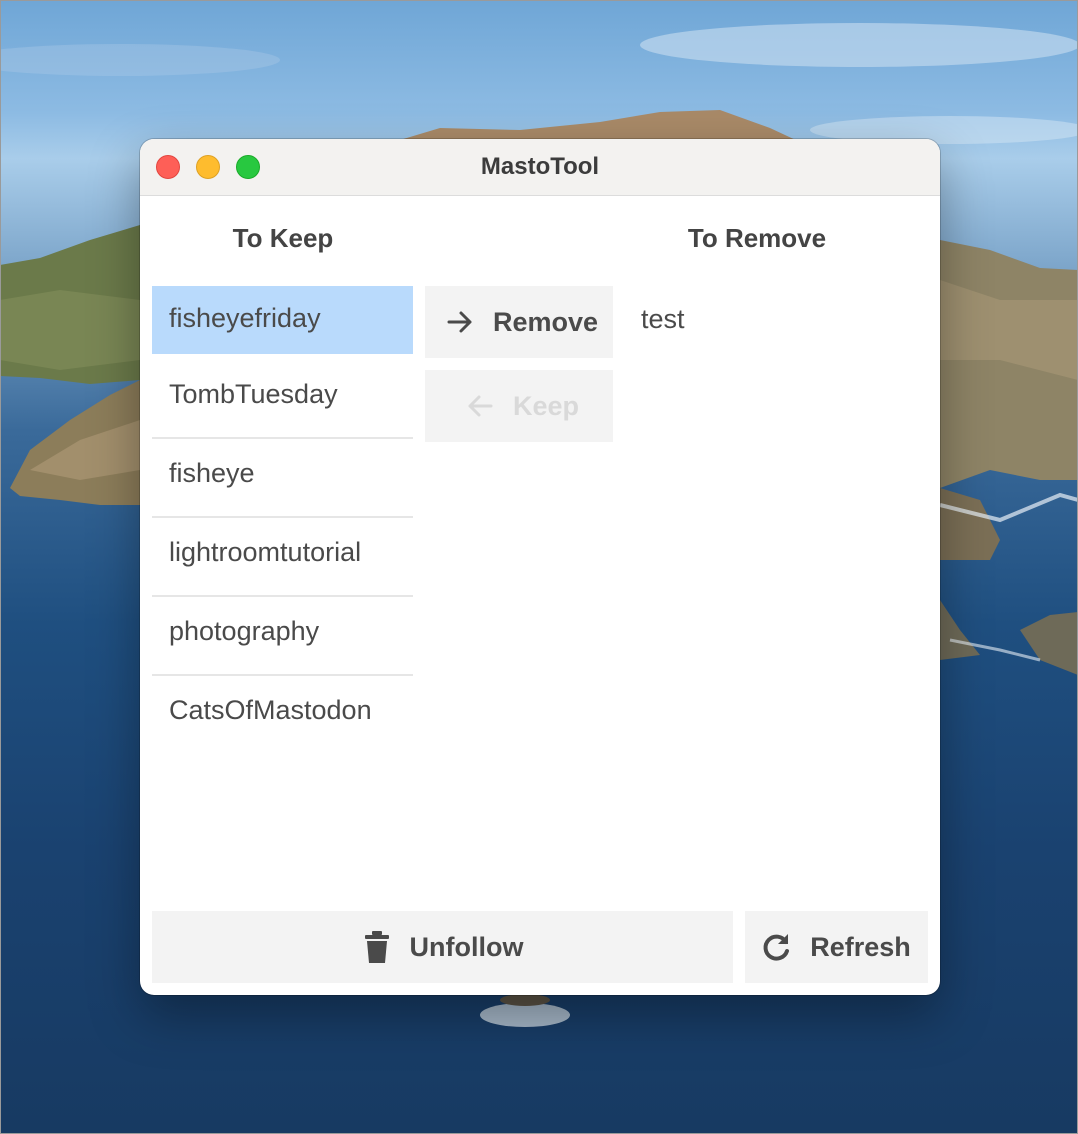  Describe the element at coordinates (282, 320) in the screenshot. I see `list-item: fisheyefriday` at that location.